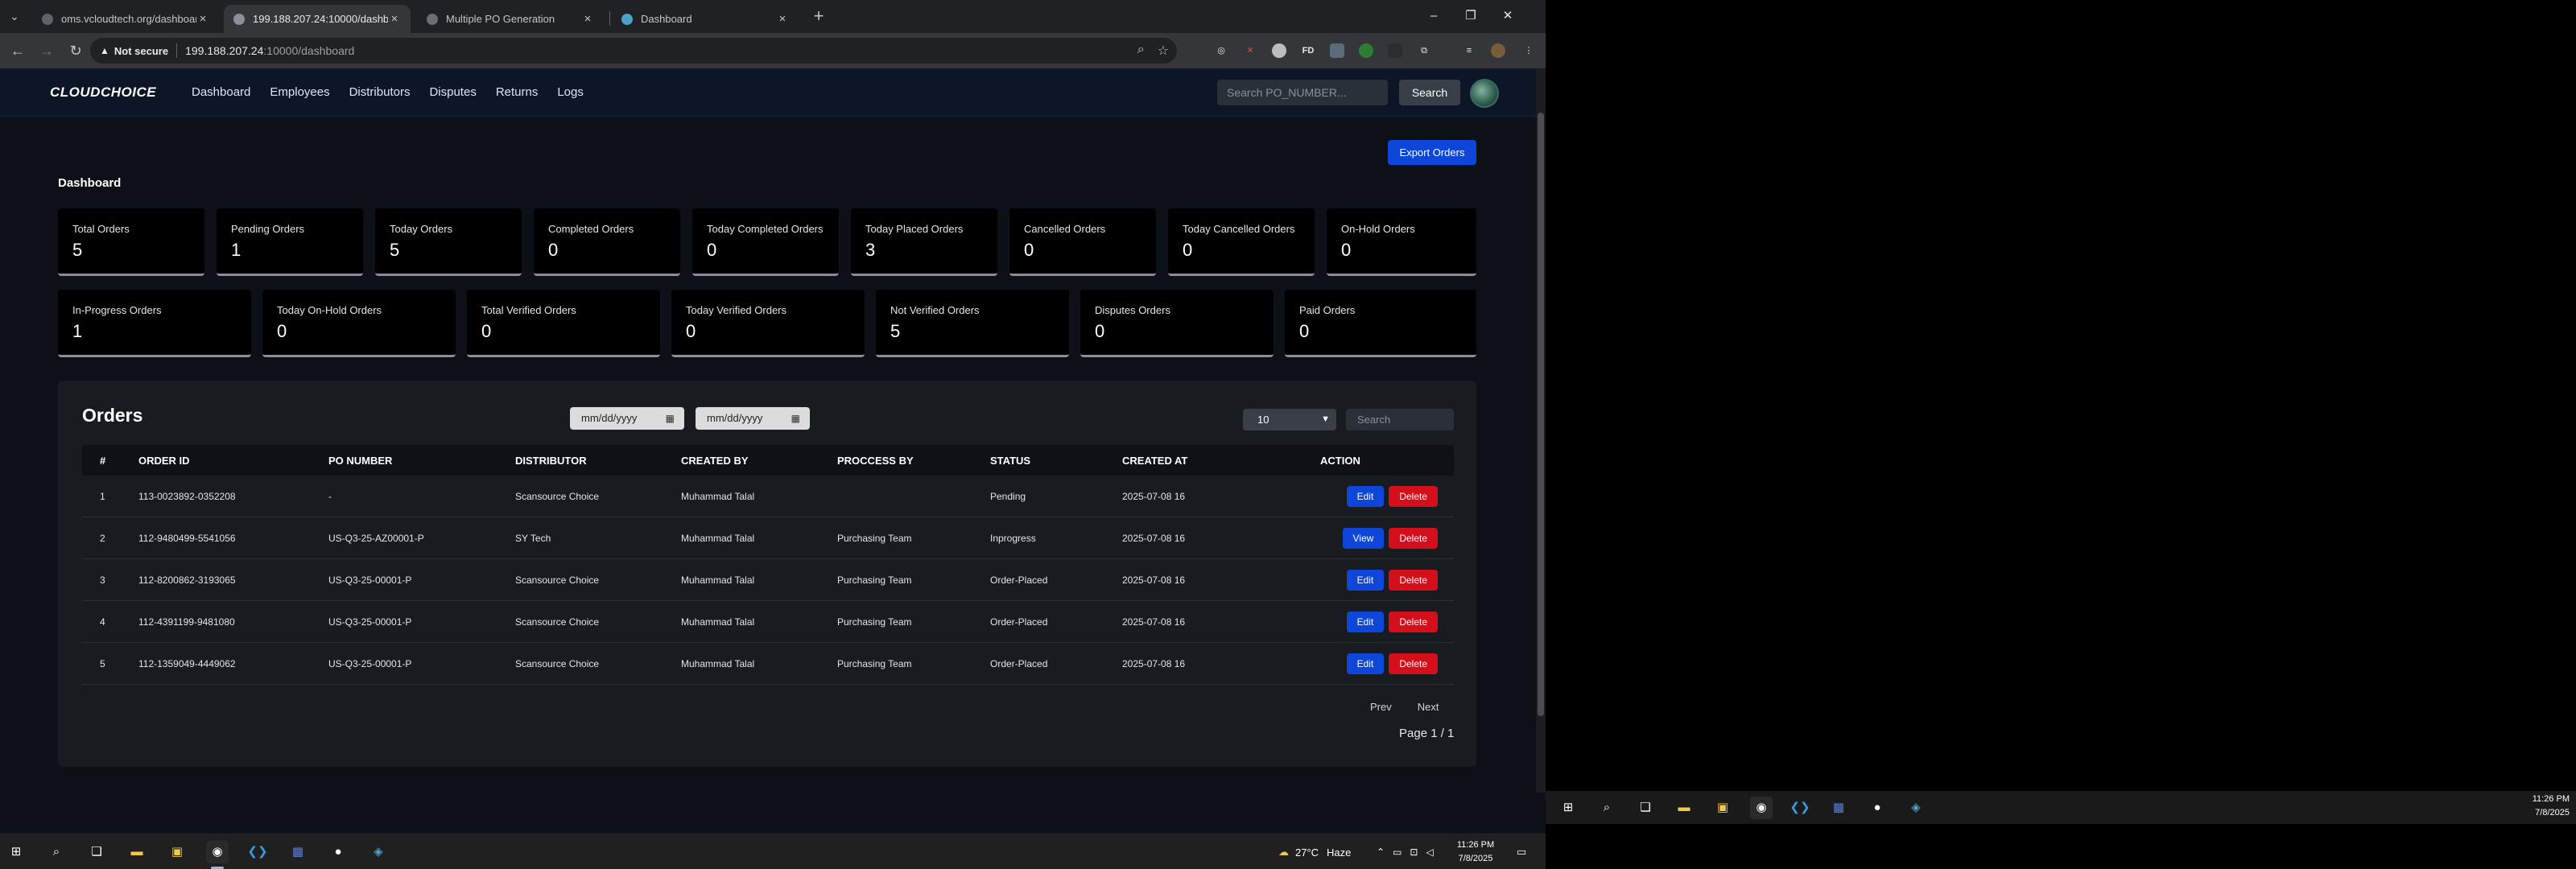  I want to click on blocked-extension-icon: ✕, so click(1250, 50).